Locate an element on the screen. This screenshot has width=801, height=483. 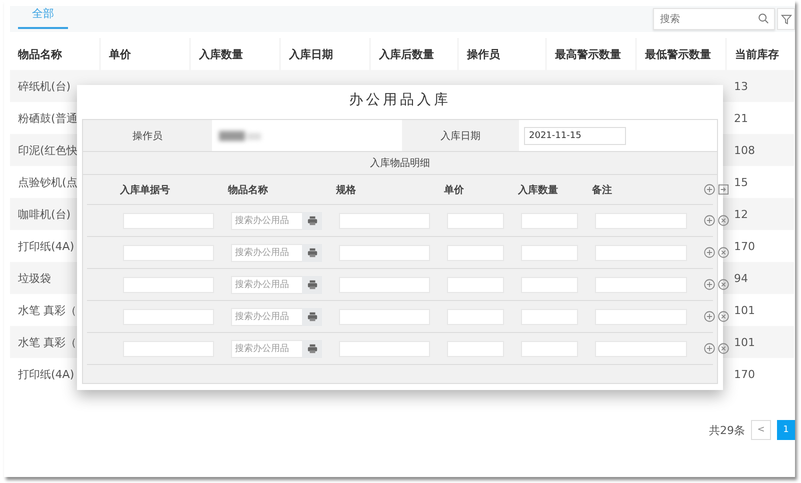
table-cell: 21 is located at coordinates (760, 118).